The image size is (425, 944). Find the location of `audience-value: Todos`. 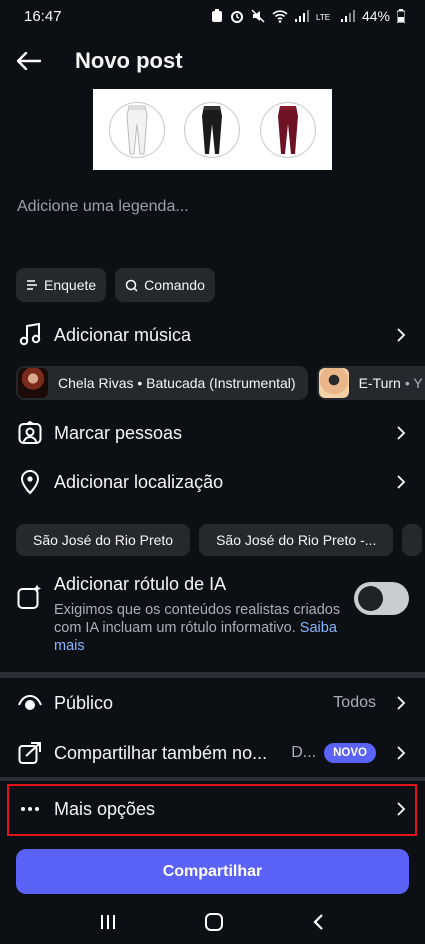

audience-value: Todos is located at coordinates (354, 702).